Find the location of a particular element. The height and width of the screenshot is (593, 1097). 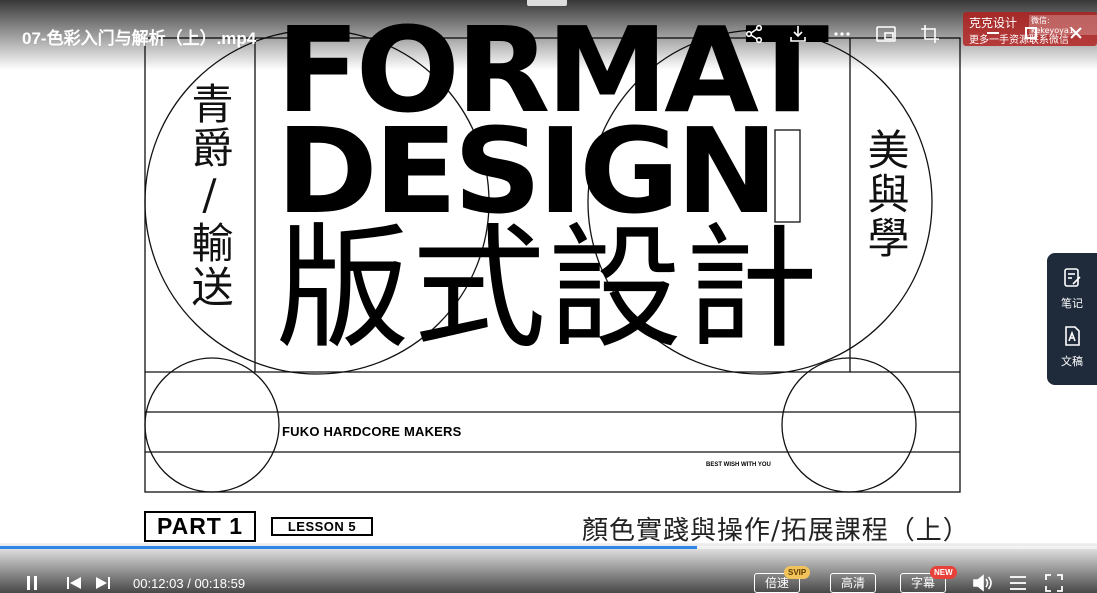

subtitle-label: 字幕 is located at coordinates (922, 583).